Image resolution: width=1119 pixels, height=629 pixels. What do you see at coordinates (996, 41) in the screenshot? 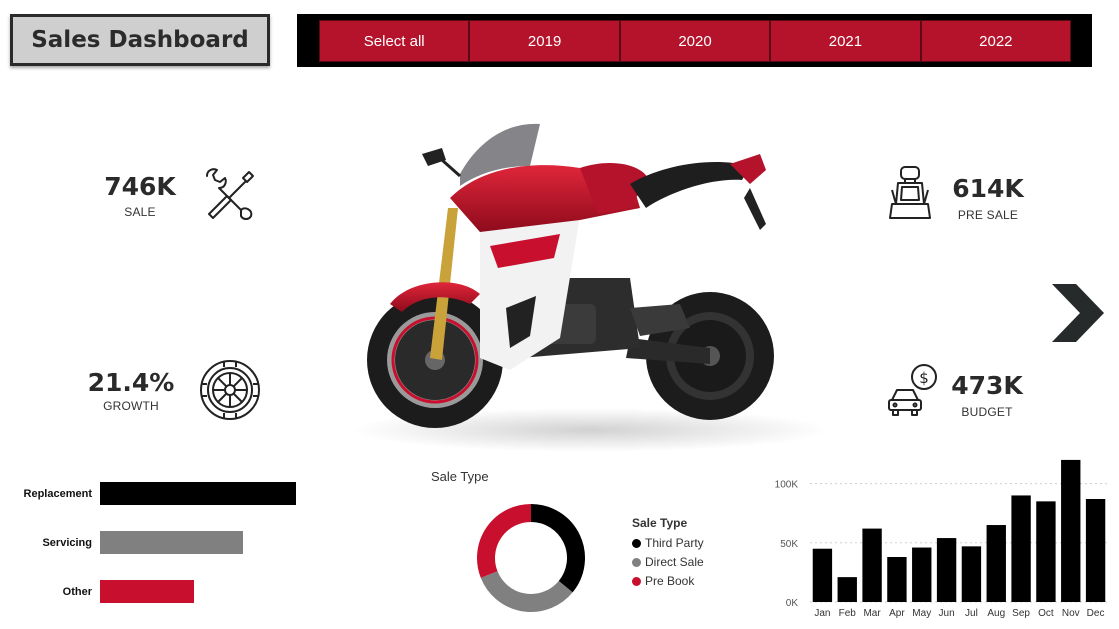
I see `slicer-2022-button: 2022` at bounding box center [996, 41].